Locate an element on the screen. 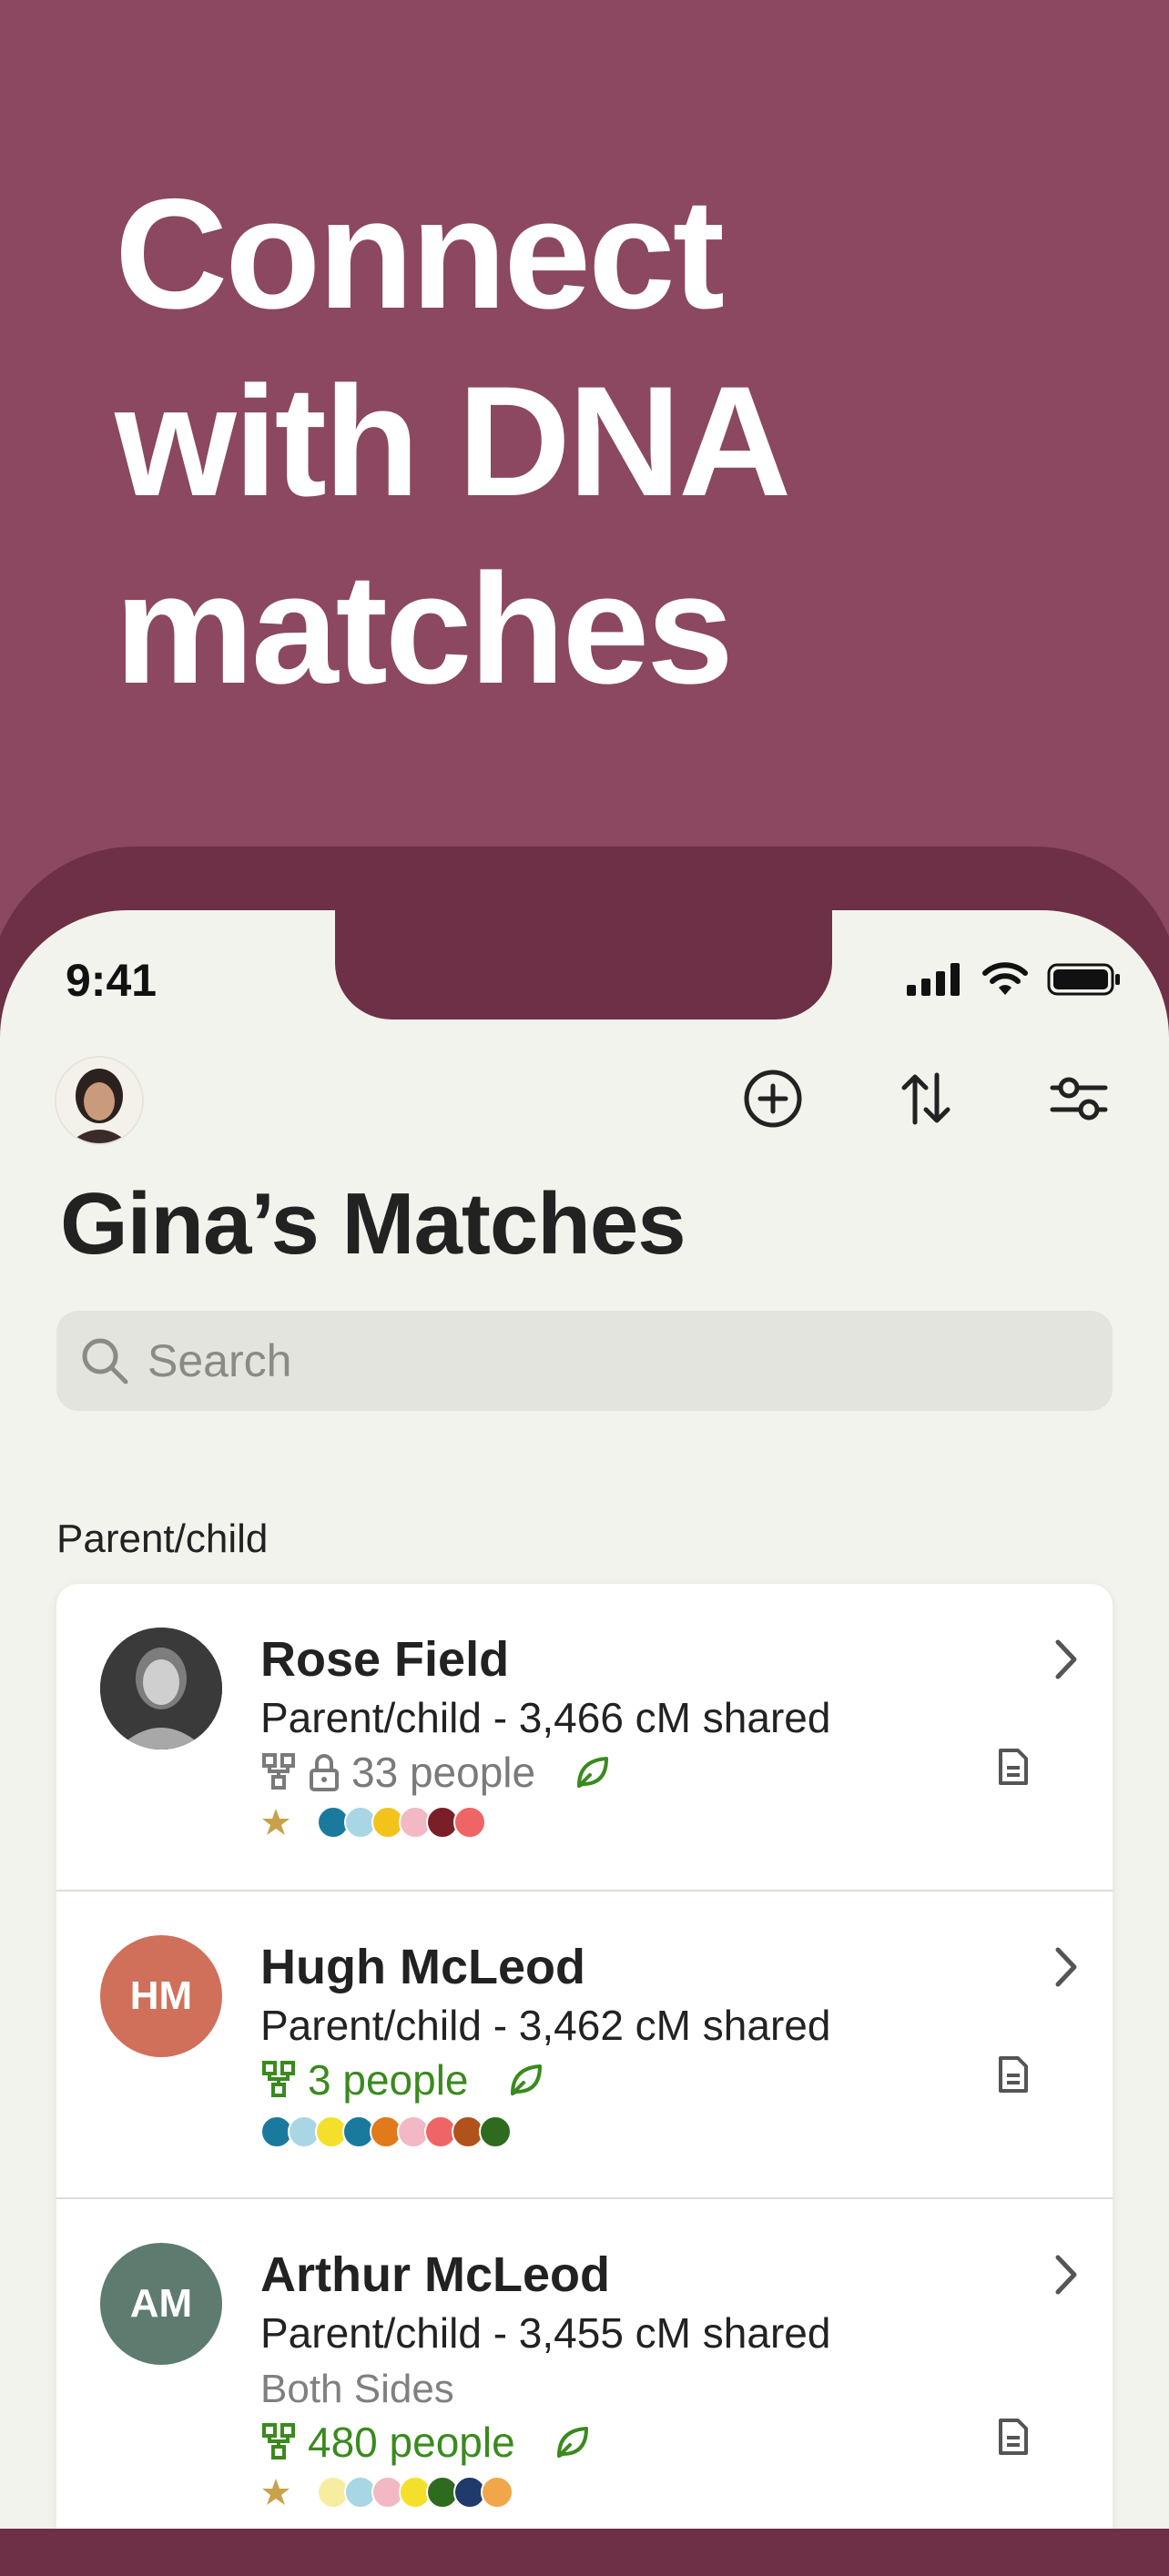  section-label: Parent/child is located at coordinates (162, 1538).